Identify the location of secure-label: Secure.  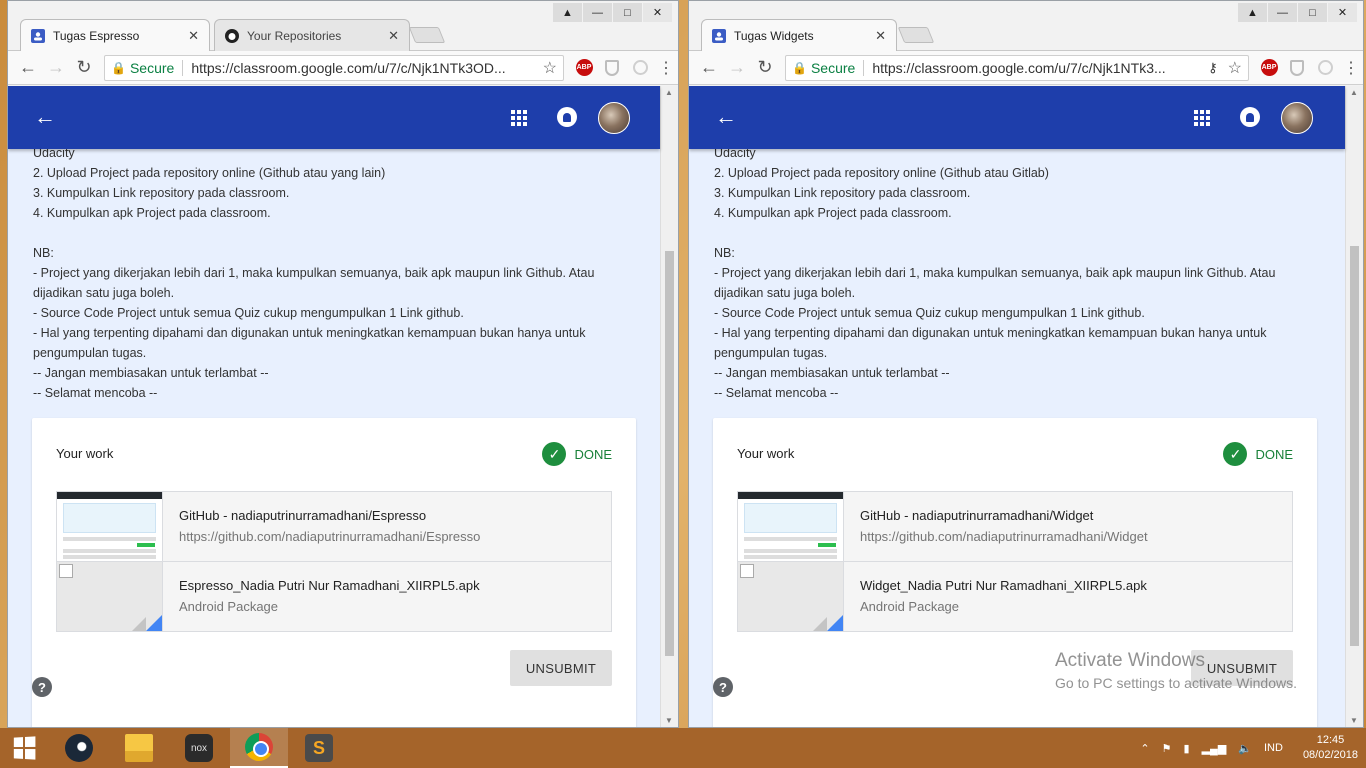
(833, 67).